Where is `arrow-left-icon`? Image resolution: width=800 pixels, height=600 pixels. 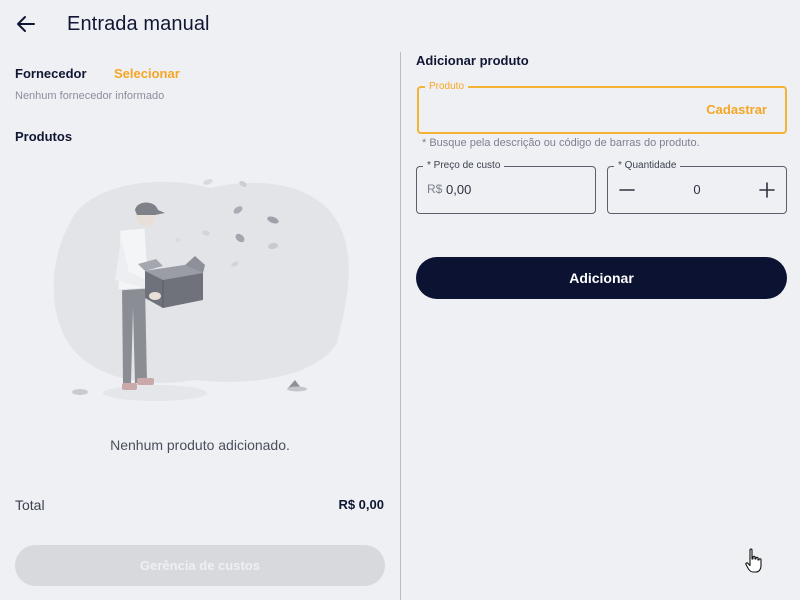 arrow-left-icon is located at coordinates (26, 24).